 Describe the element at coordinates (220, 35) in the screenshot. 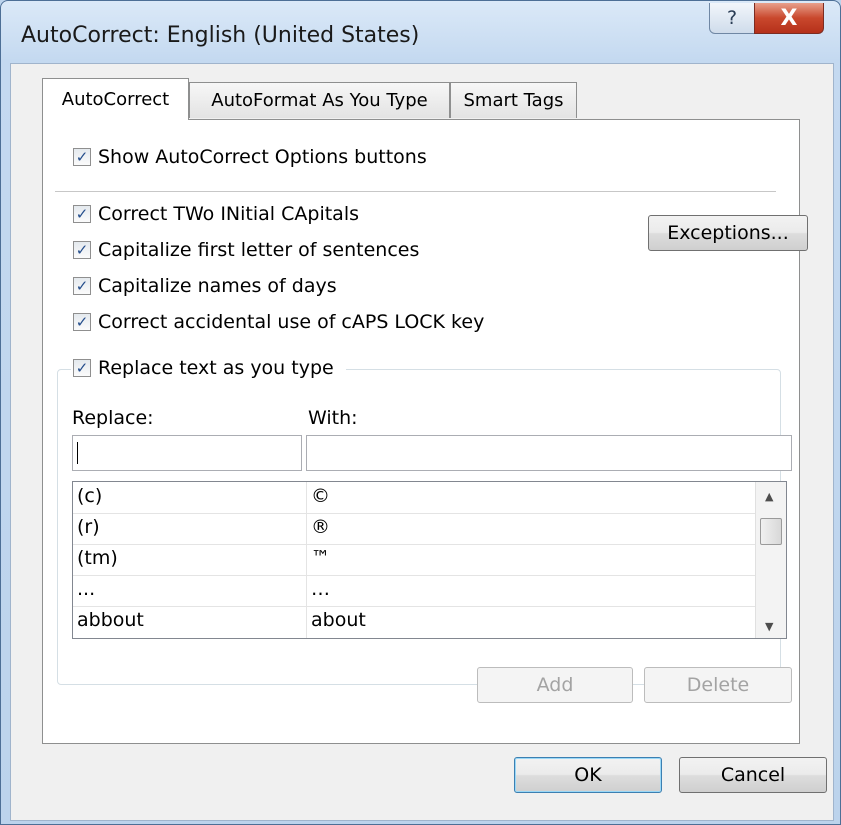

I see `window-title: AutoCorrect: English (United States)` at that location.